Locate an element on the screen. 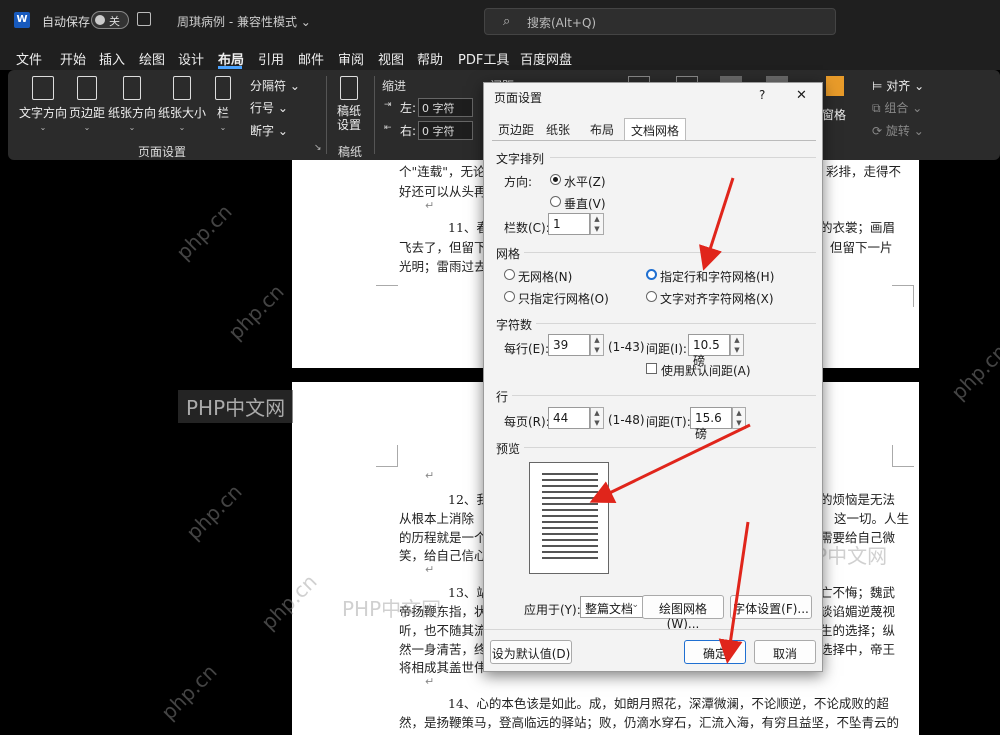 The width and height of the screenshot is (1000, 735). orientation-button: 纸张方向 ⌄ is located at coordinates (132, 104).